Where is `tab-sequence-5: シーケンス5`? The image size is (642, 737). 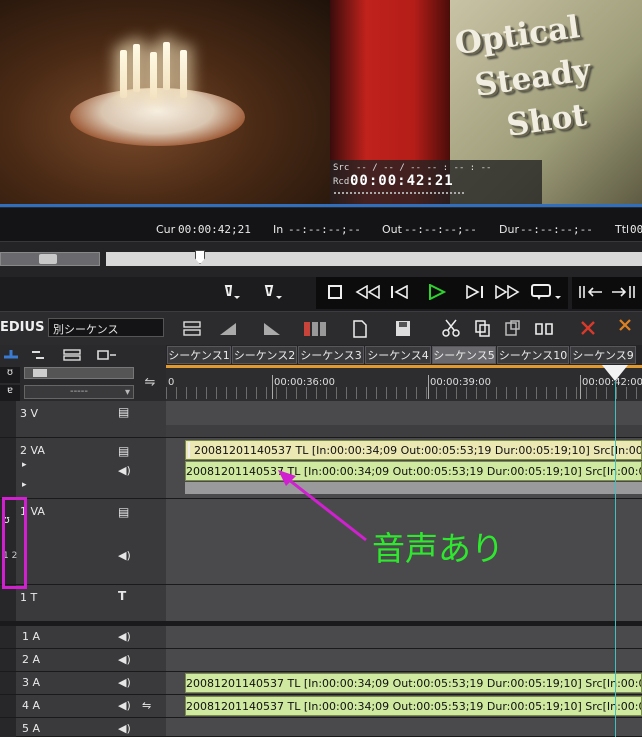 tab-sequence-5: シーケンス5 is located at coordinates (464, 355).